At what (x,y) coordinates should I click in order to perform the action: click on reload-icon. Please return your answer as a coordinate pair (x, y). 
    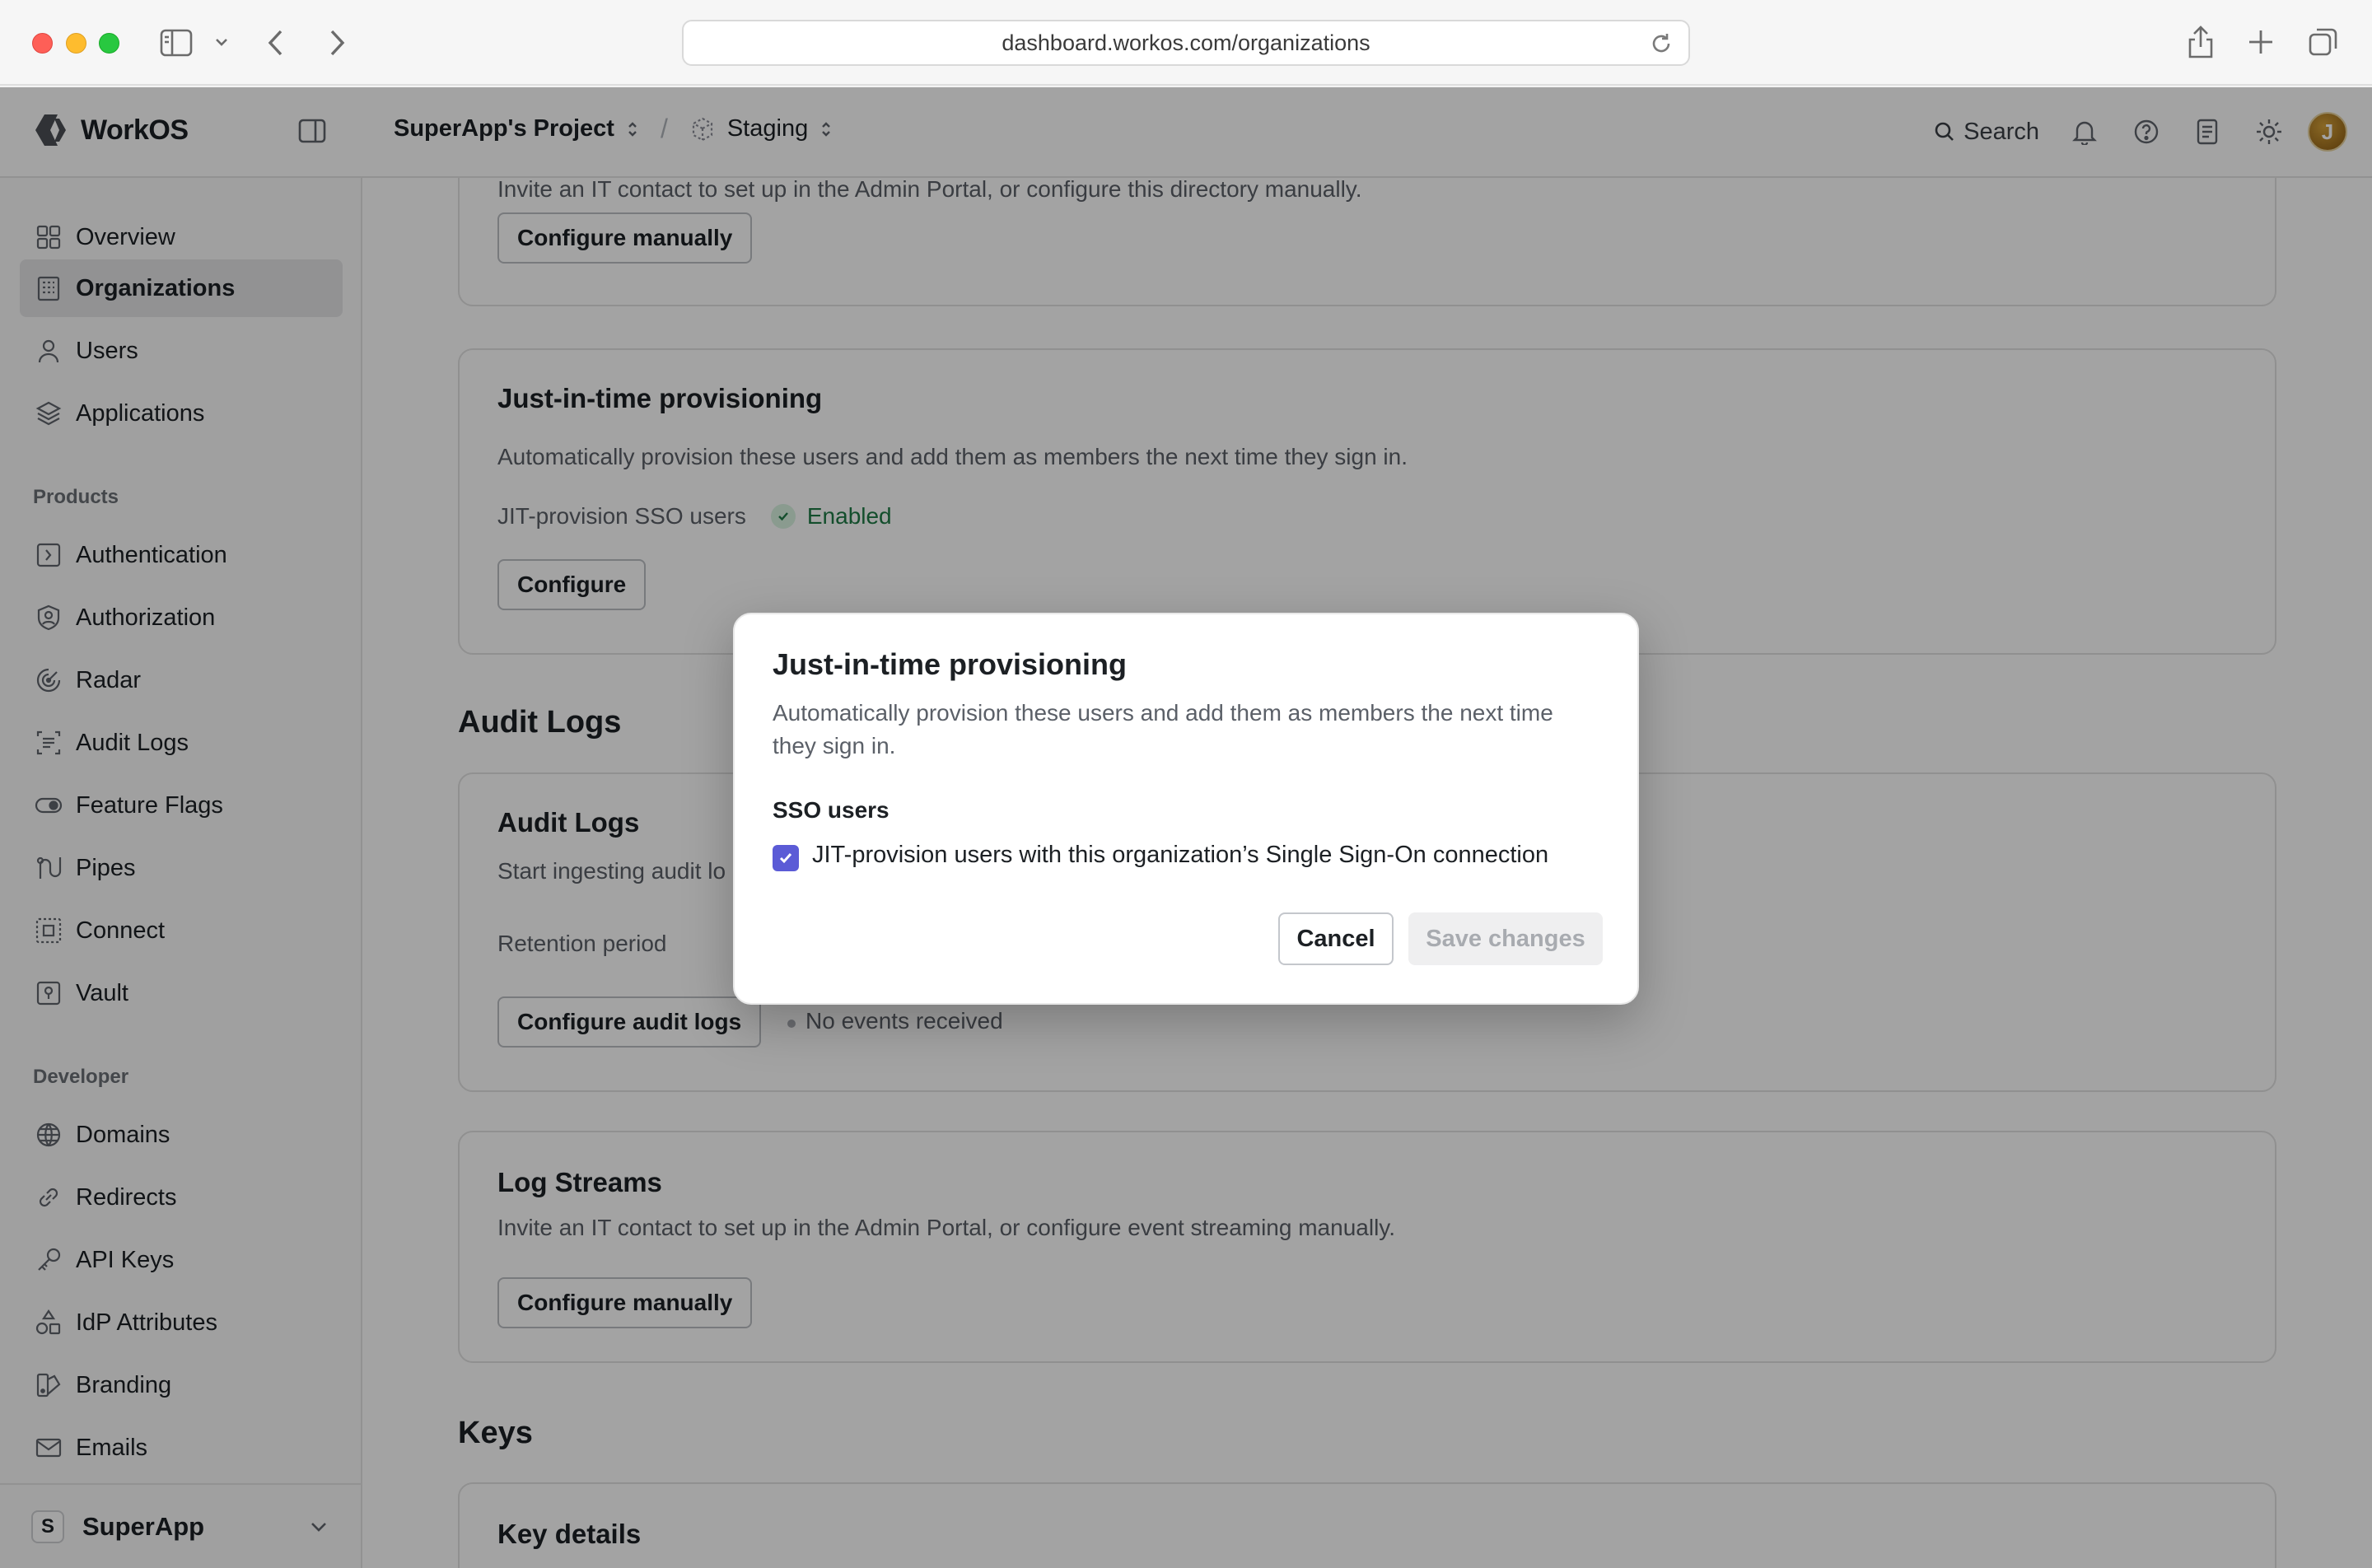
    Looking at the image, I should click on (1661, 43).